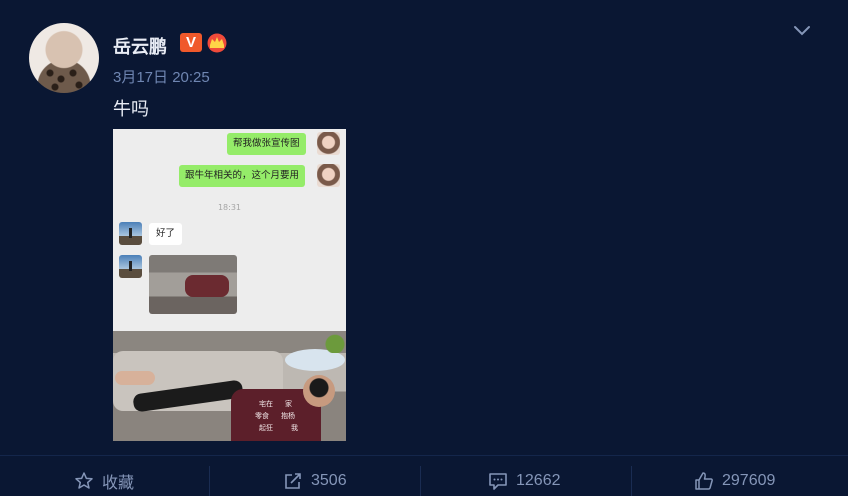  Describe the element at coordinates (262, 416) in the screenshot. I see `shirt-word: 零食` at that location.